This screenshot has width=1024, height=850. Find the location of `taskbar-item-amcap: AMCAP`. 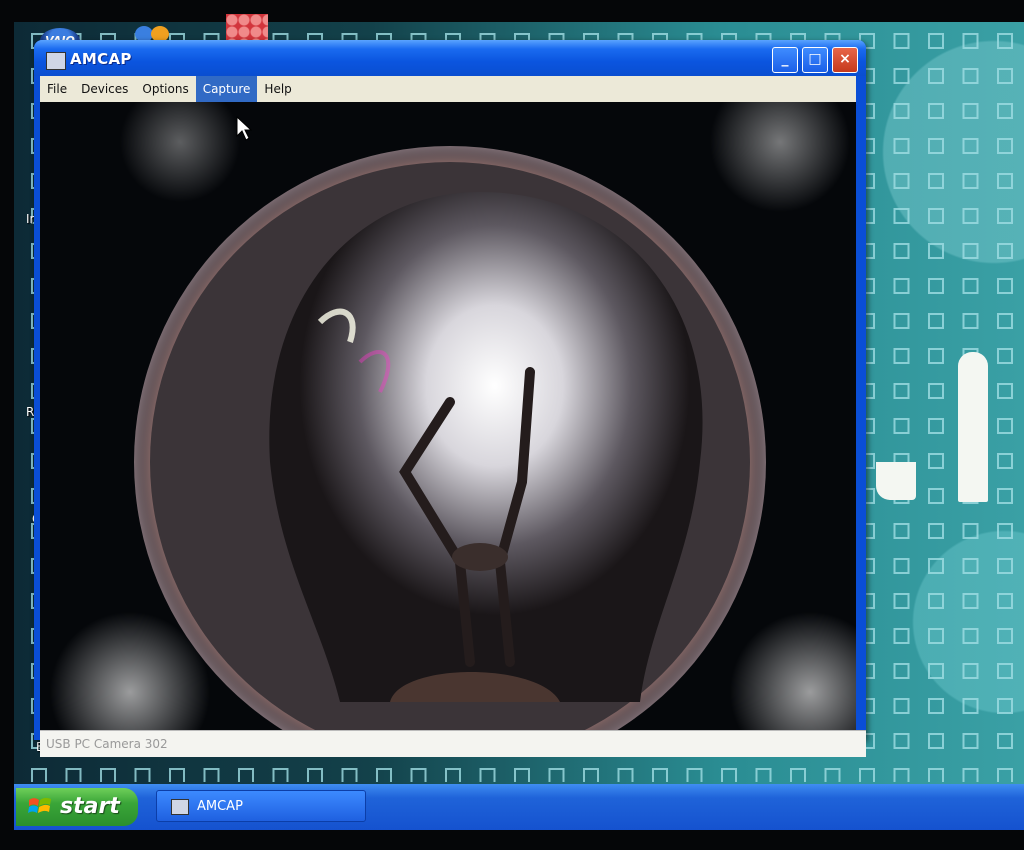

taskbar-item-amcap: AMCAP is located at coordinates (261, 806).